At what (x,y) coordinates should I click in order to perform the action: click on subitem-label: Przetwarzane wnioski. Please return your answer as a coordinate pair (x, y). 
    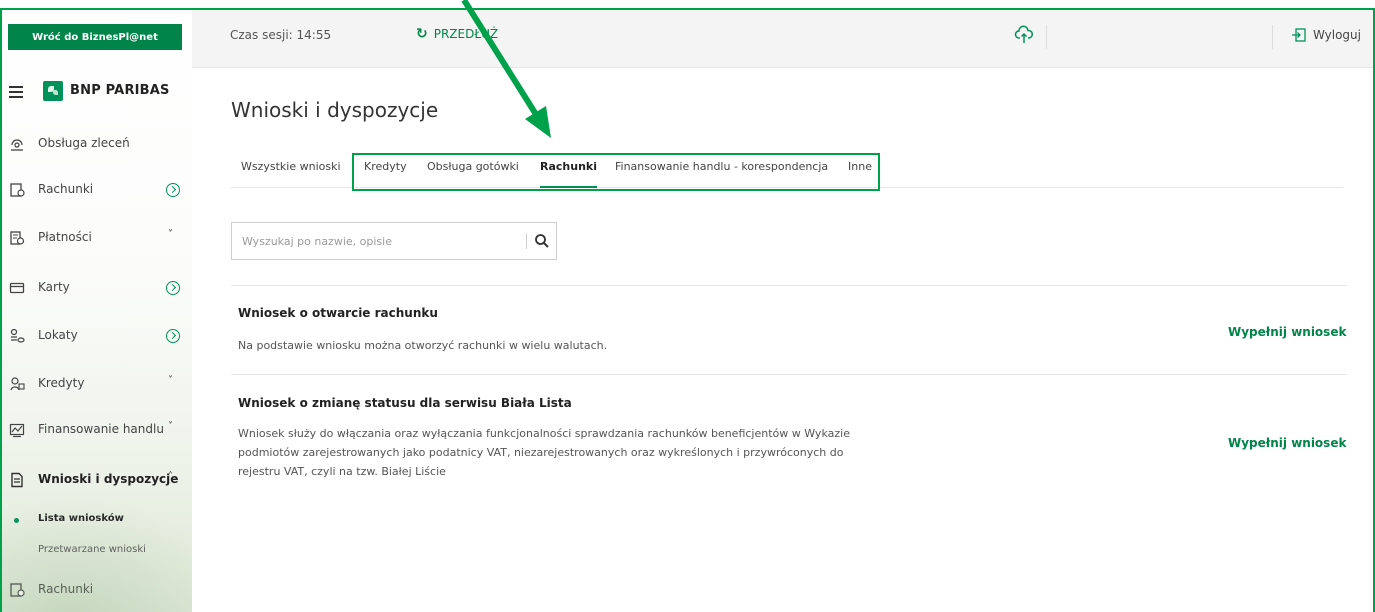
    Looking at the image, I should click on (92, 549).